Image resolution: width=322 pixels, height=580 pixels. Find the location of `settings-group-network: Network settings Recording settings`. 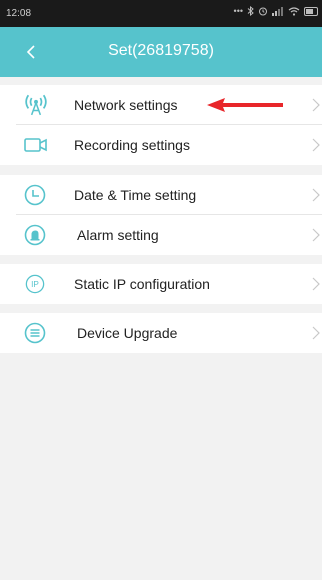

settings-group-network: Network settings Recording settings is located at coordinates (161, 125).